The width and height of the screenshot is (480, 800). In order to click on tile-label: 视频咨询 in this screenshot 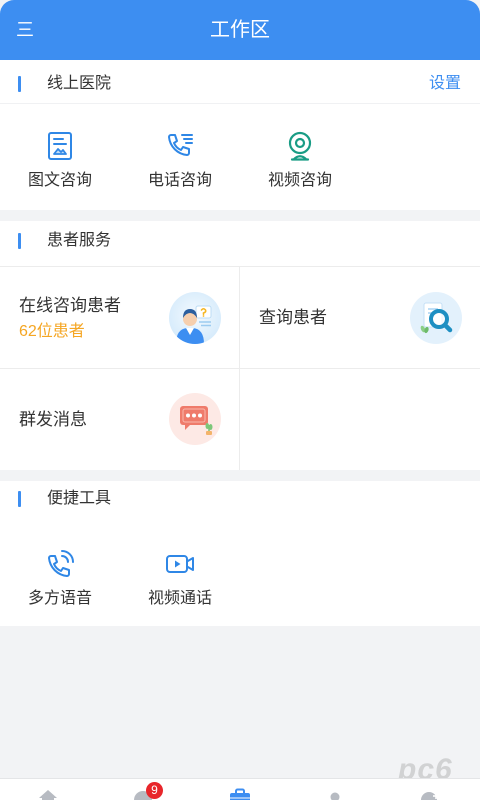, I will do `click(299, 180)`.